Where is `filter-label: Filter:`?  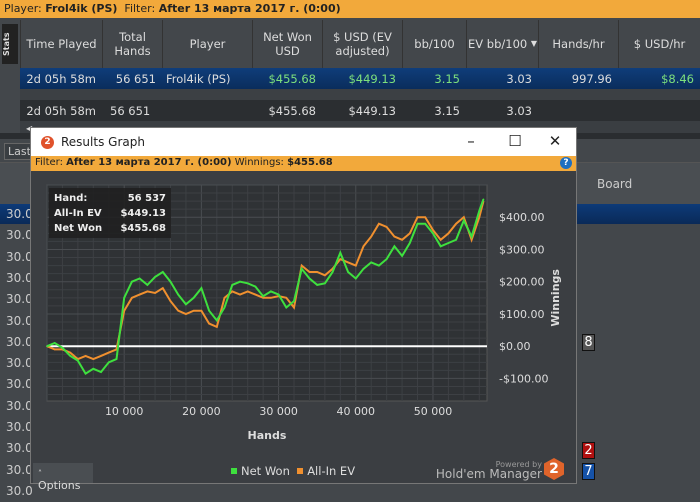
filter-label: Filter: is located at coordinates (49, 162).